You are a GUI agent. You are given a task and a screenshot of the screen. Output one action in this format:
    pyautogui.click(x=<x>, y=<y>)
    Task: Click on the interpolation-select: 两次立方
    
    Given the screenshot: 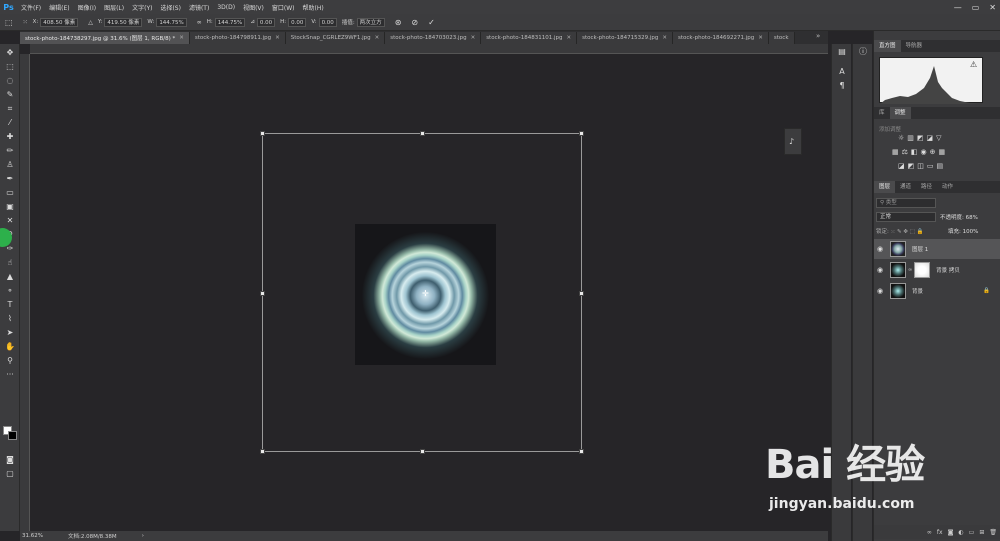 What is the action you would take?
    pyautogui.click(x=370, y=22)
    